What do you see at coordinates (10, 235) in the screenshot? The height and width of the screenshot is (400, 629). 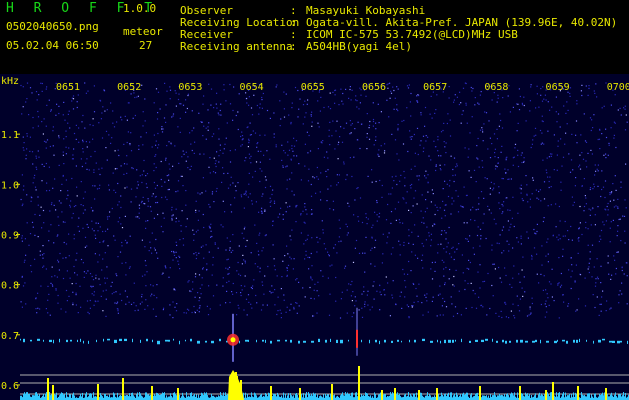 I see `frequency-tick-label: 0.9` at bounding box center [10, 235].